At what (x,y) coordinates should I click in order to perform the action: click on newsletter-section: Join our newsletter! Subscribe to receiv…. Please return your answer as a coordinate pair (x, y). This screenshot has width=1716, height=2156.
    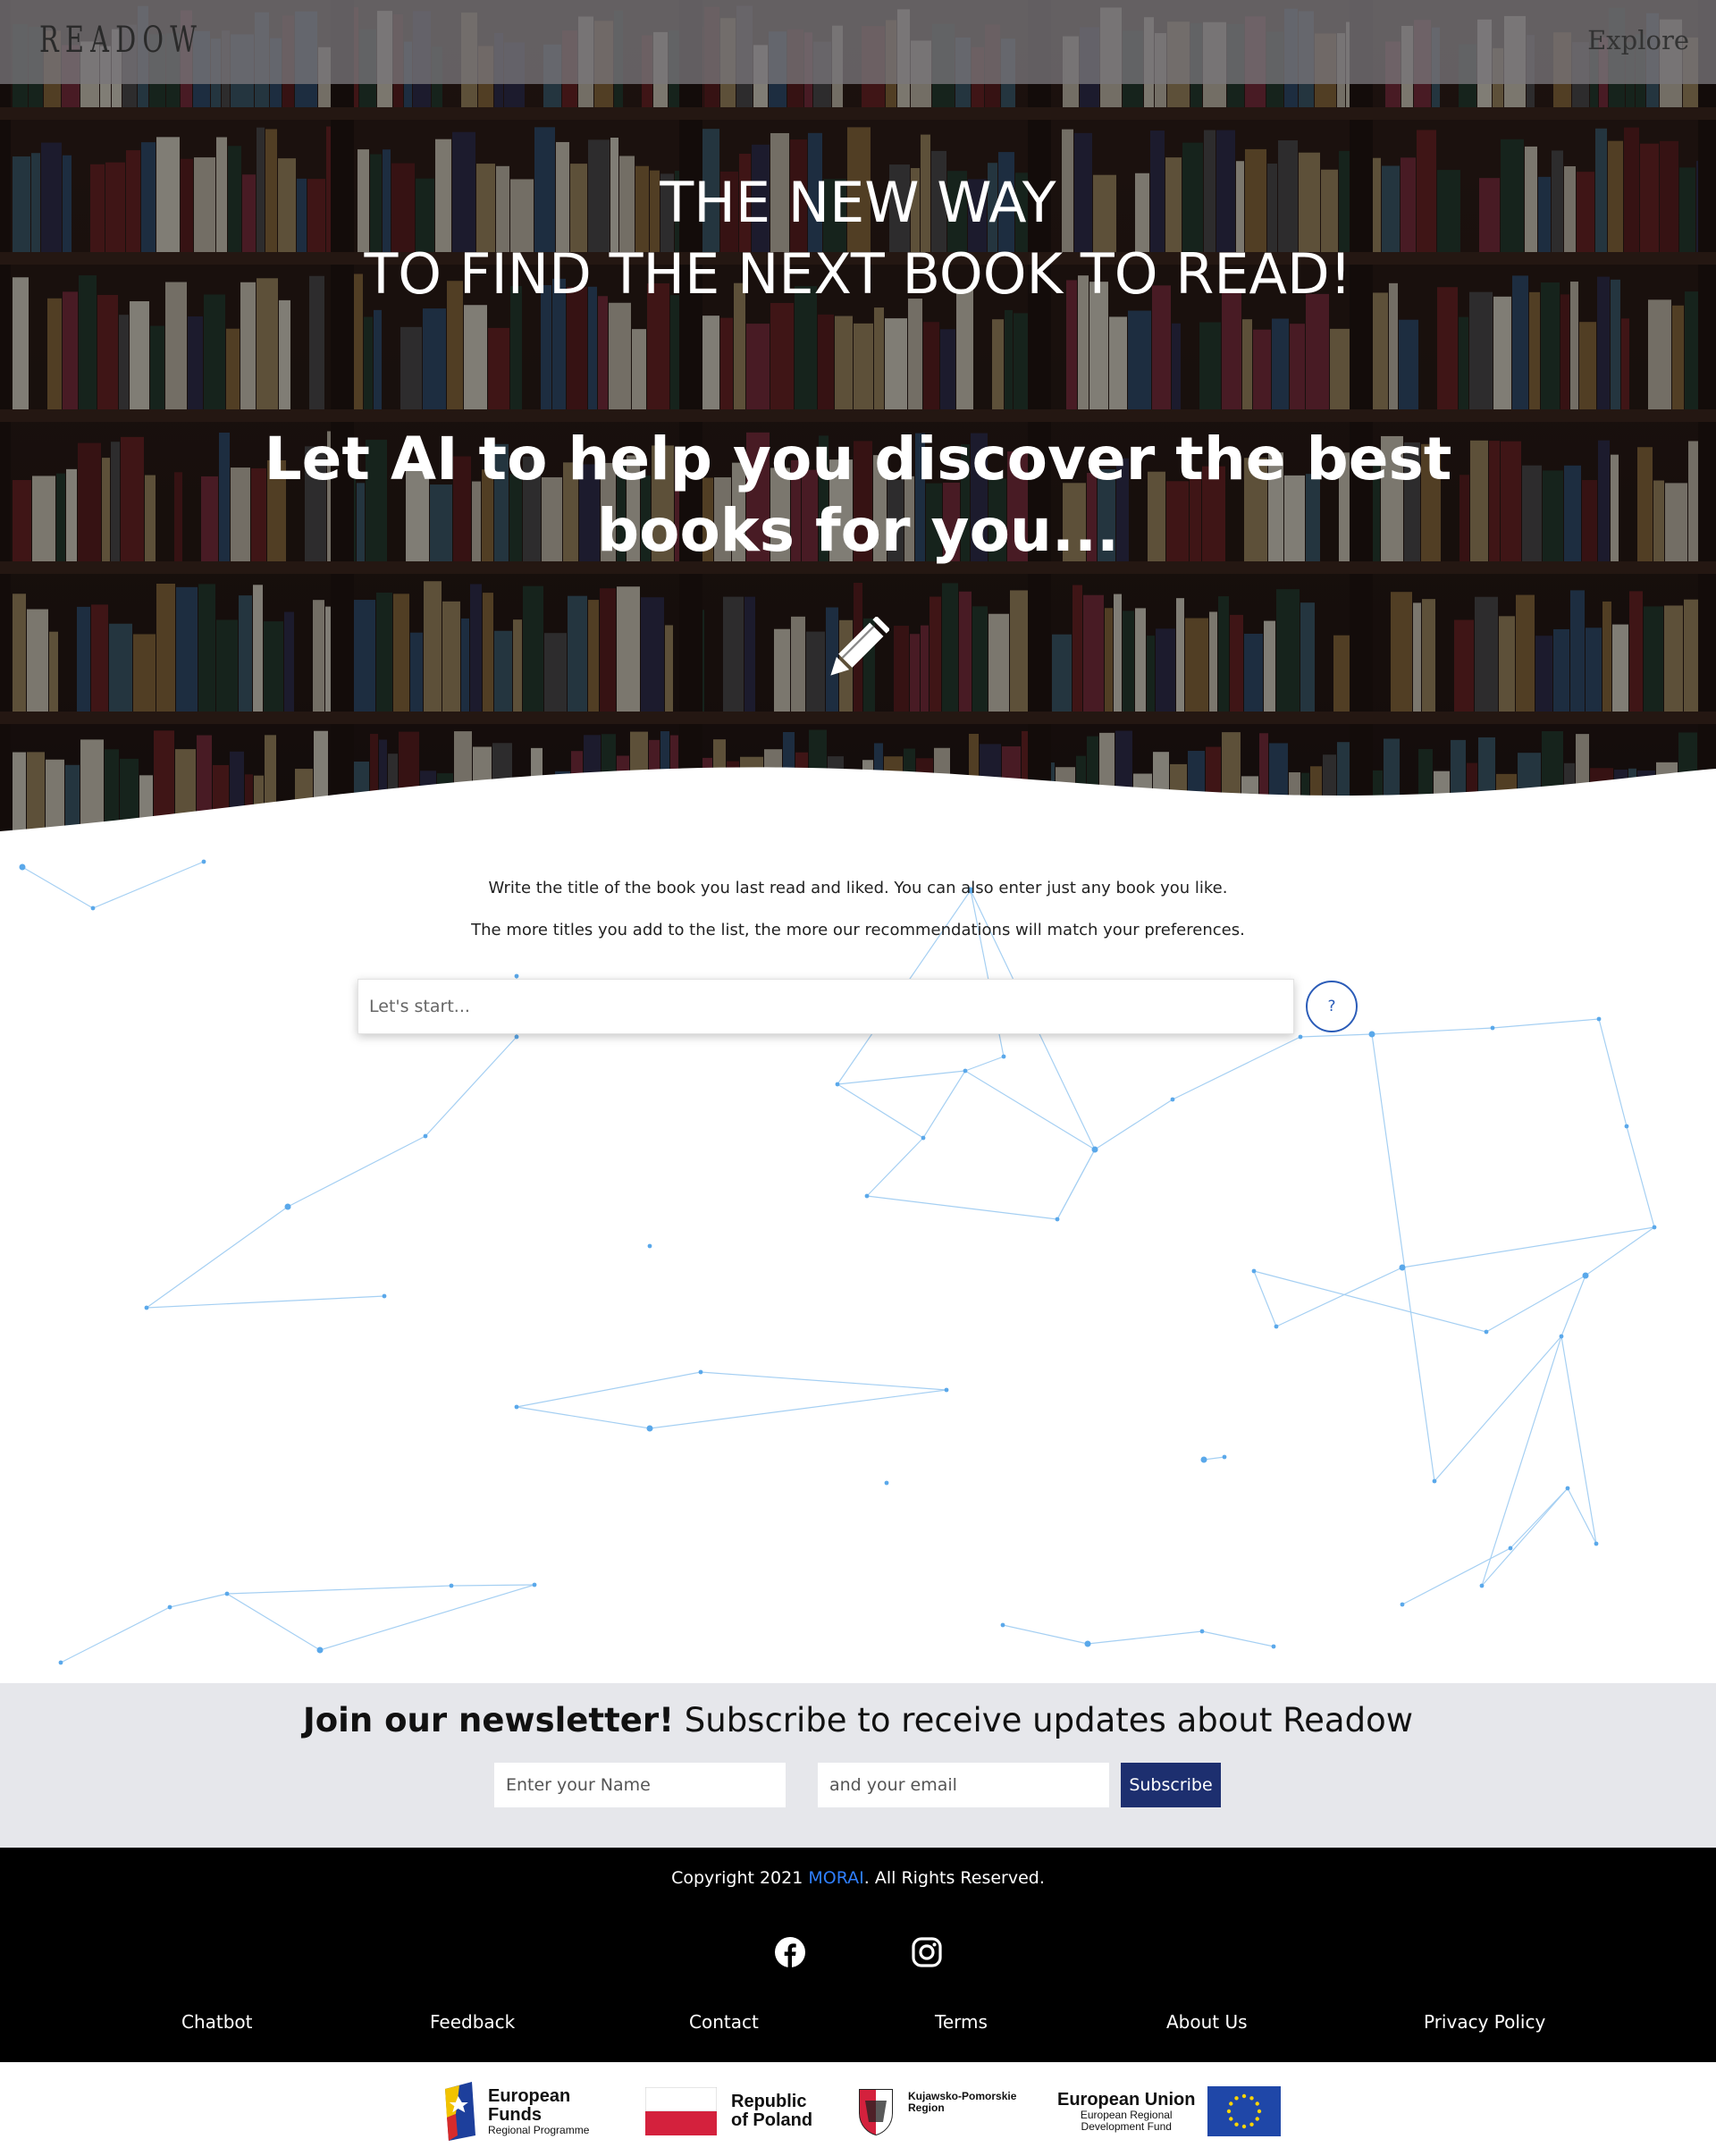
    Looking at the image, I should click on (858, 1766).